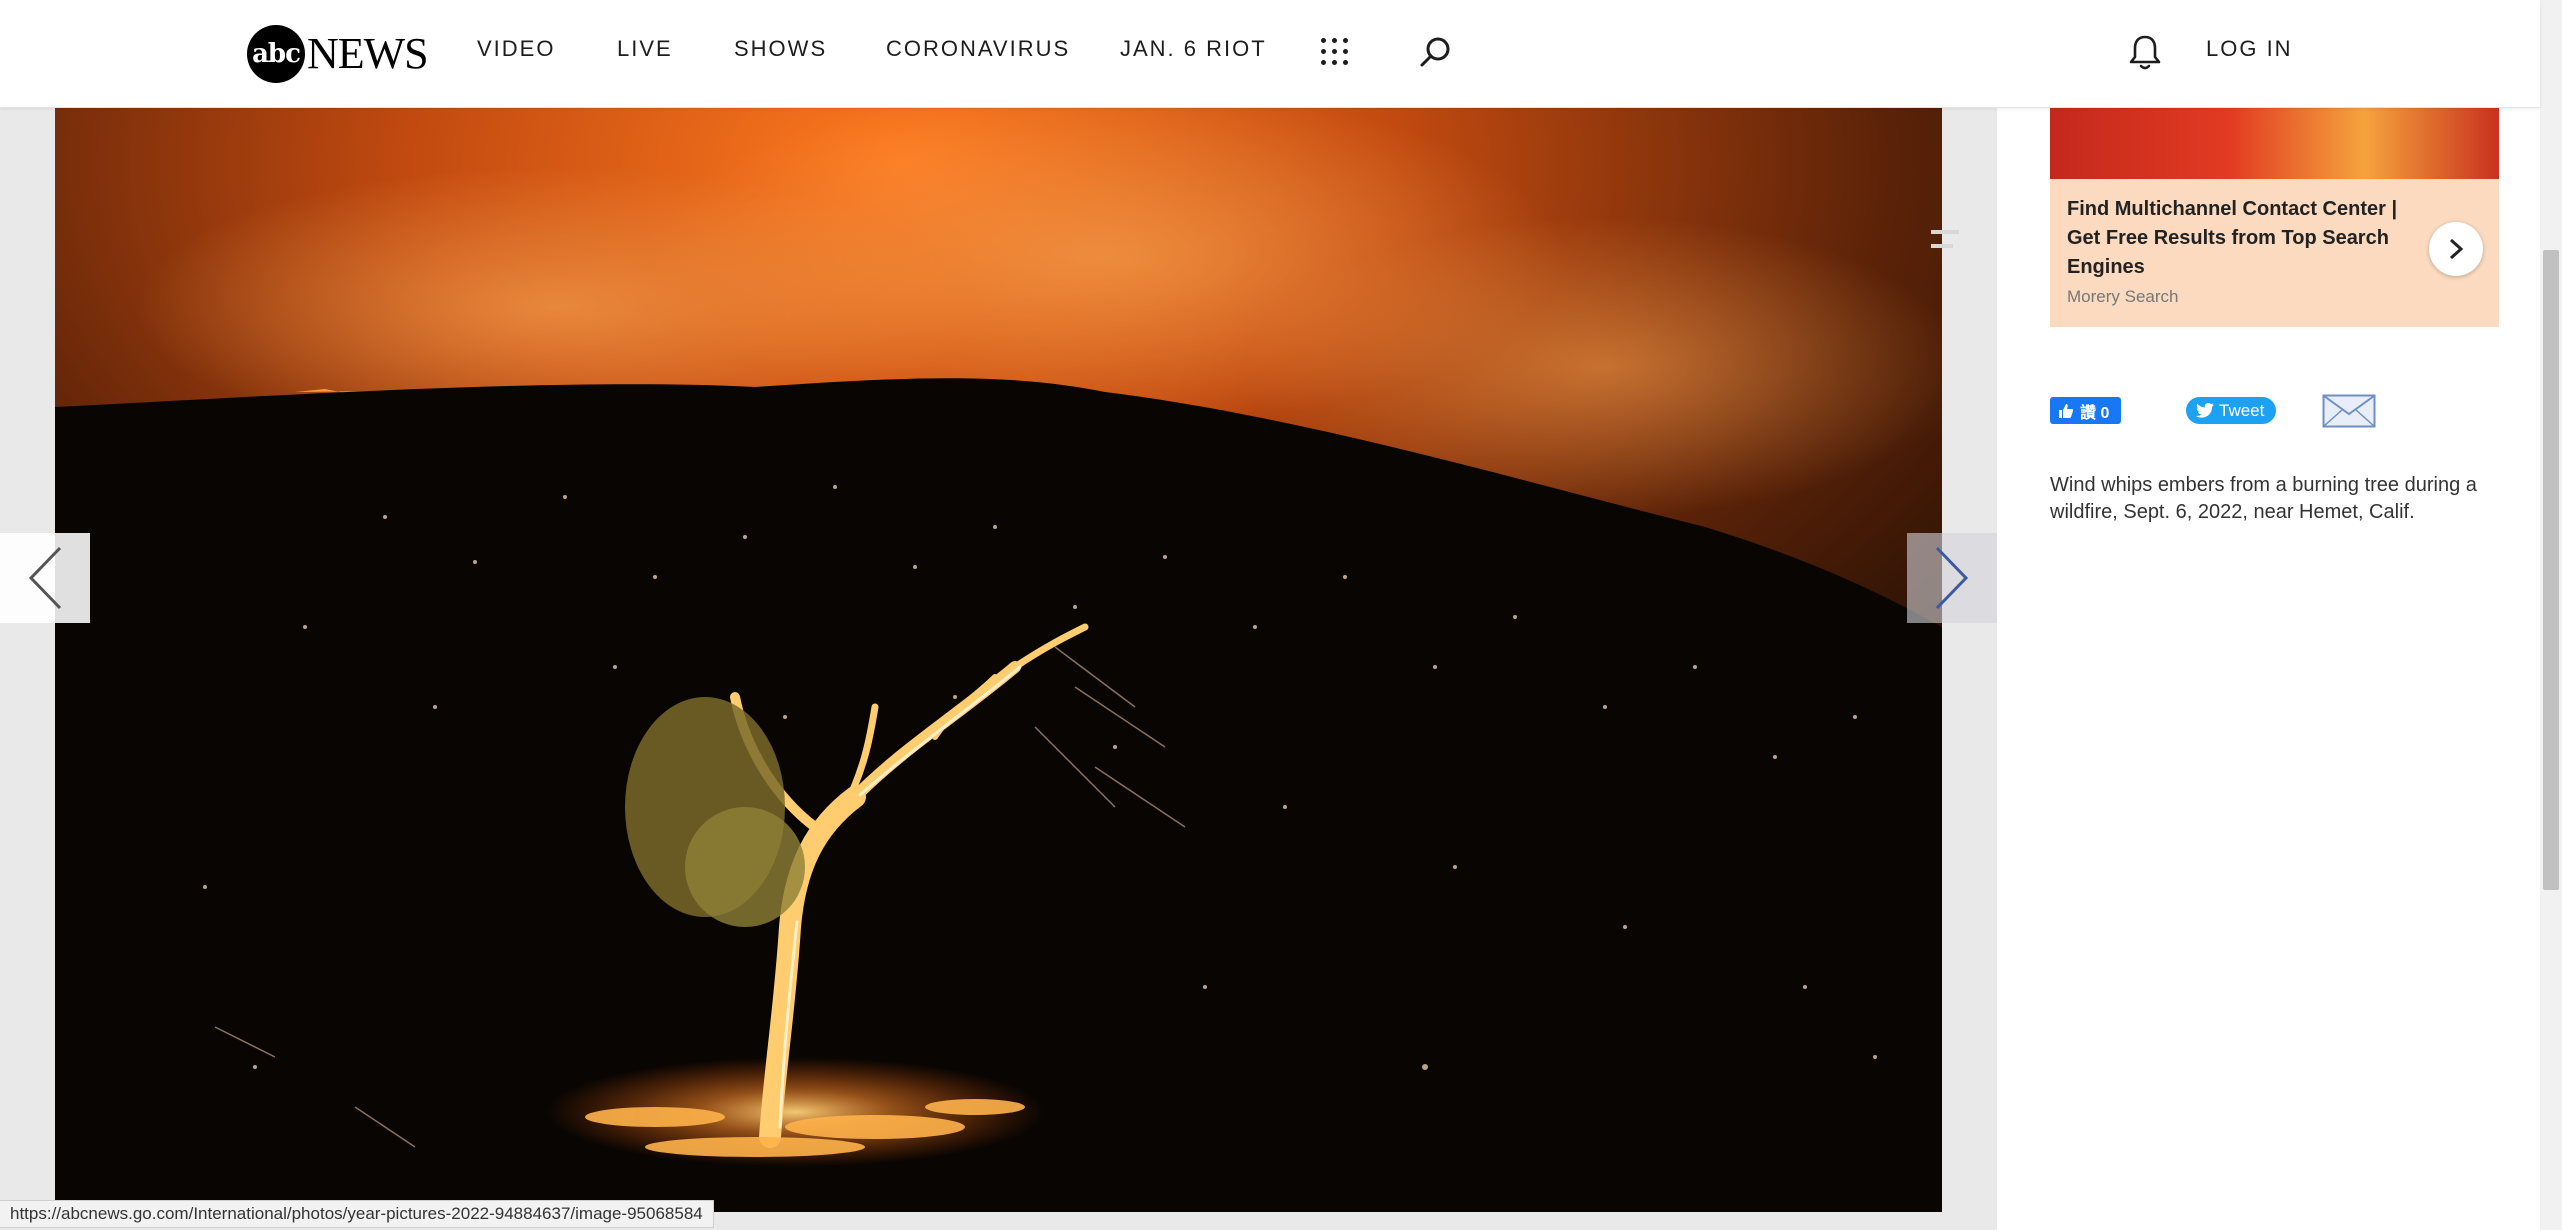 This screenshot has height=1230, width=2562. Describe the element at coordinates (1946, 241) in the screenshot. I see `slide-indicator` at that location.